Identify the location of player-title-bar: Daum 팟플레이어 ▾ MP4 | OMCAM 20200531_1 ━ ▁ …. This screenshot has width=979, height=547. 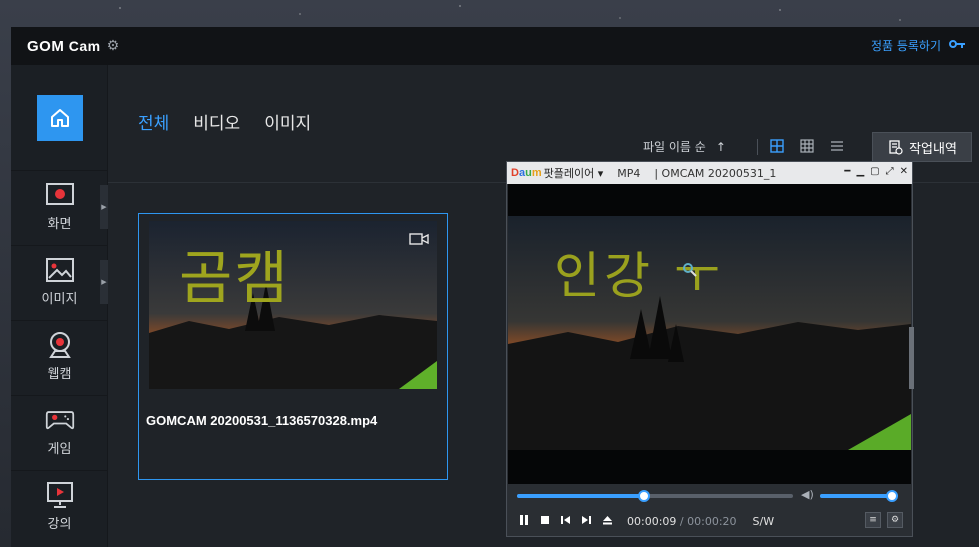
(709, 173).